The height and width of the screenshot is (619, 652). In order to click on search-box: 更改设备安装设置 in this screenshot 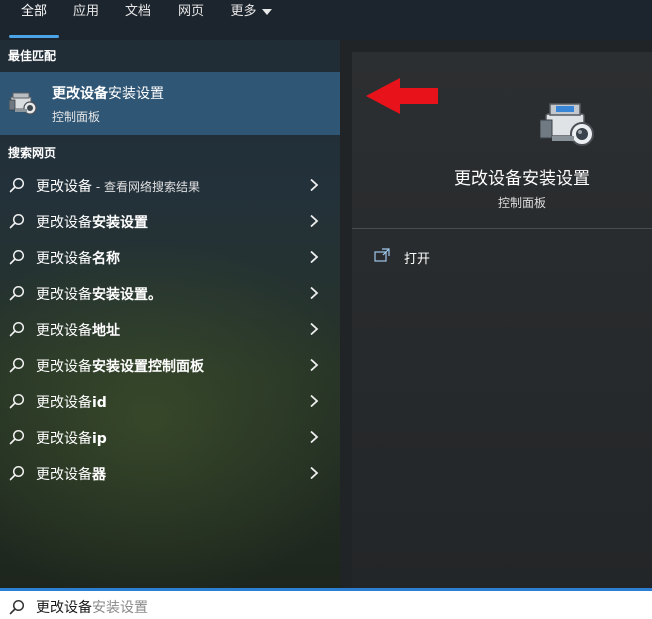, I will do `click(326, 603)`.